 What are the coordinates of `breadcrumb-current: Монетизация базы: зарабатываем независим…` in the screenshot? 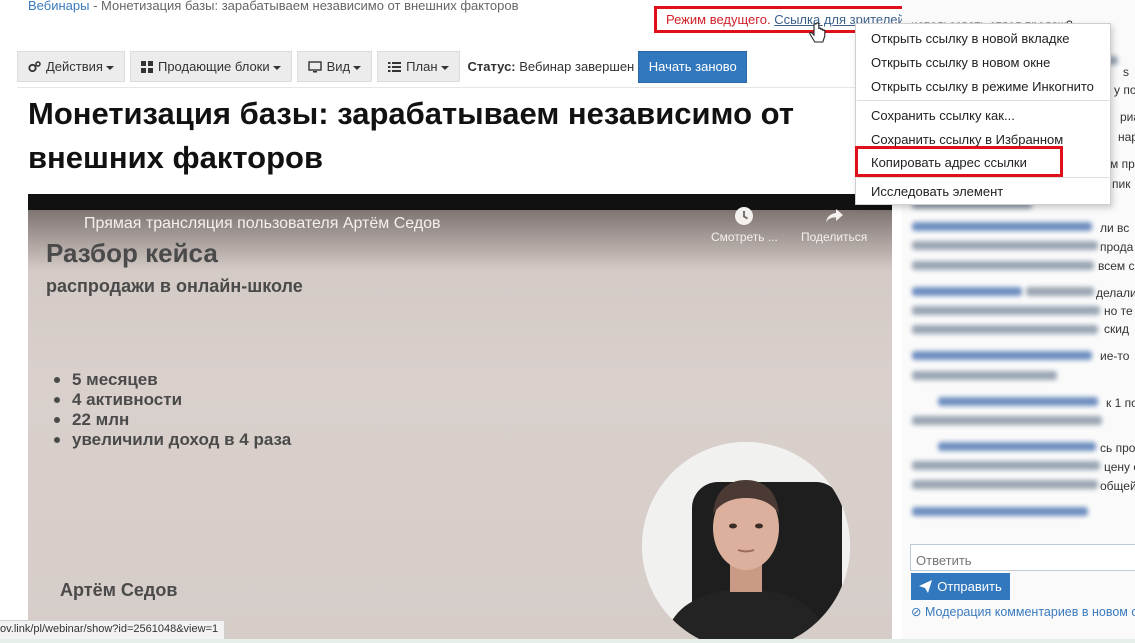 It's located at (310, 6).